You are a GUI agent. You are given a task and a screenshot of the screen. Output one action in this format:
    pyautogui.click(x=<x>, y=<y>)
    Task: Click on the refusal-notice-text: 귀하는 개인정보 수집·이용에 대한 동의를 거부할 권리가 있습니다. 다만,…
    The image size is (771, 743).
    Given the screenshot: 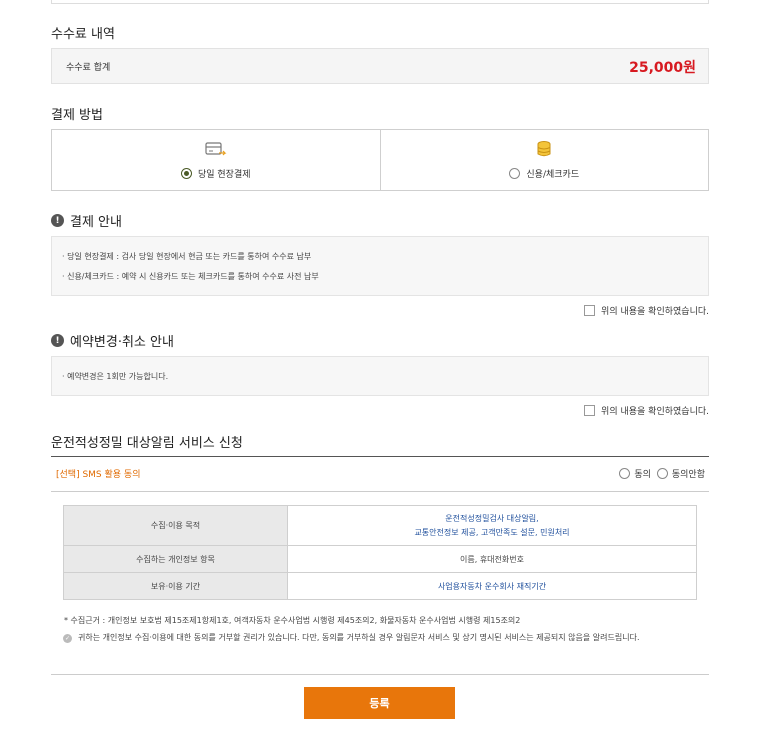 What is the action you would take?
    pyautogui.click(x=359, y=637)
    